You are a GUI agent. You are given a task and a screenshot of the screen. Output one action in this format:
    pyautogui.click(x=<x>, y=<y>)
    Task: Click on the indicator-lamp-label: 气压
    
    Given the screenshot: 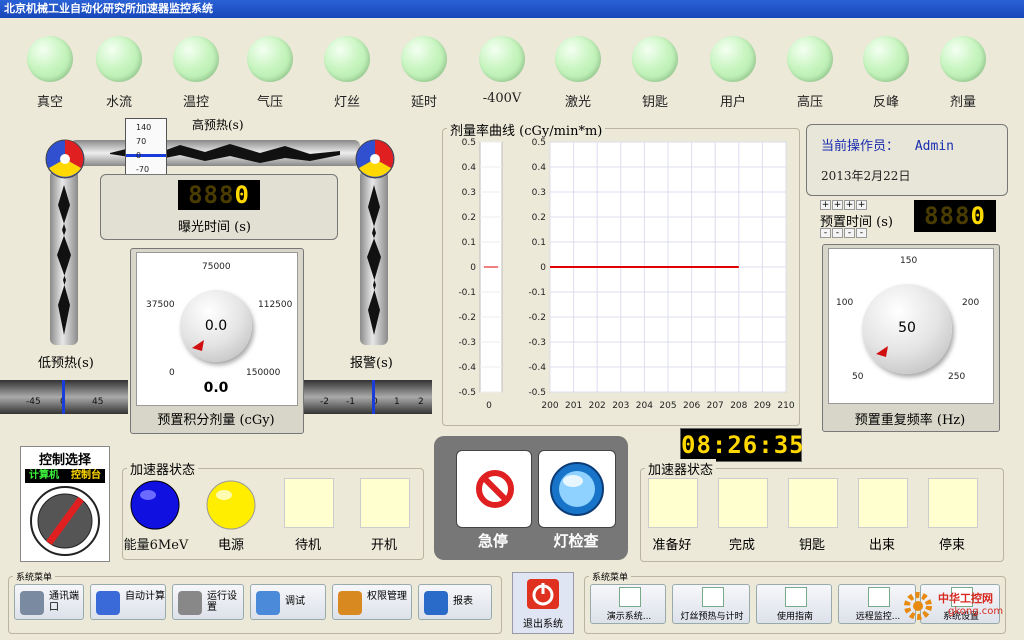 What is the action you would take?
    pyautogui.click(x=269, y=102)
    